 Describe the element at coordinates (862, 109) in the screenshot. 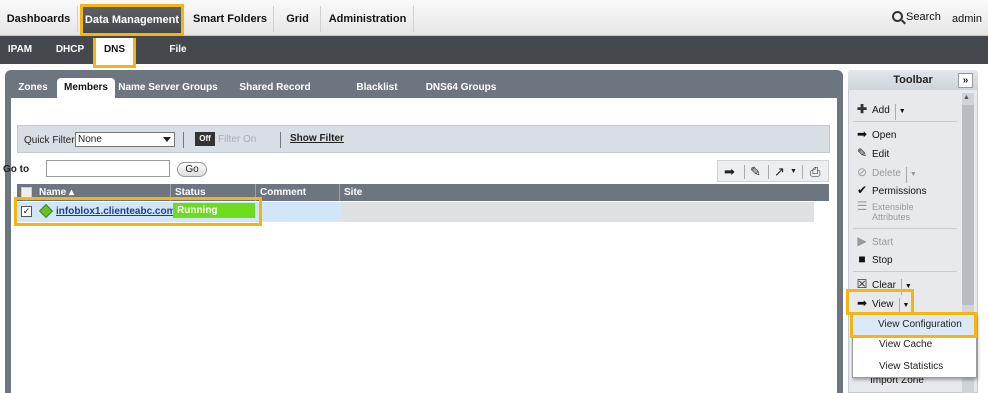

I see `plus-icon: ✚` at that location.